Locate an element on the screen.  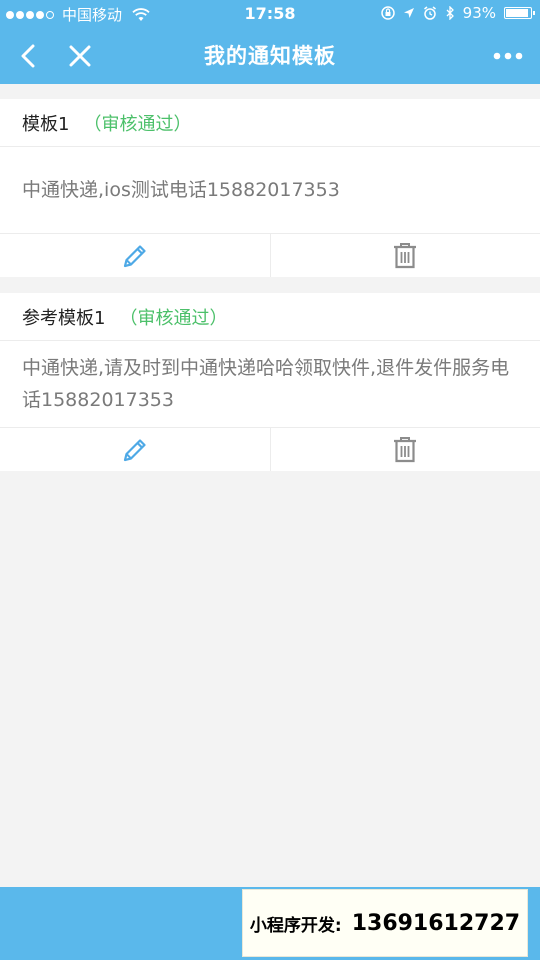
alarm-icon is located at coordinates (429, 13).